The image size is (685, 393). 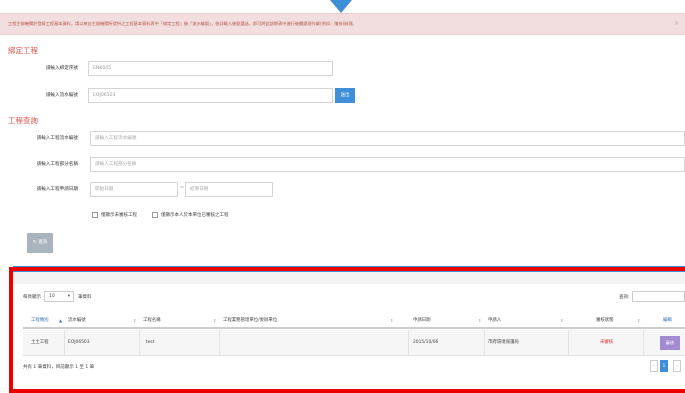 What do you see at coordinates (40, 320) in the screenshot?
I see `col-category: 工程類別` at bounding box center [40, 320].